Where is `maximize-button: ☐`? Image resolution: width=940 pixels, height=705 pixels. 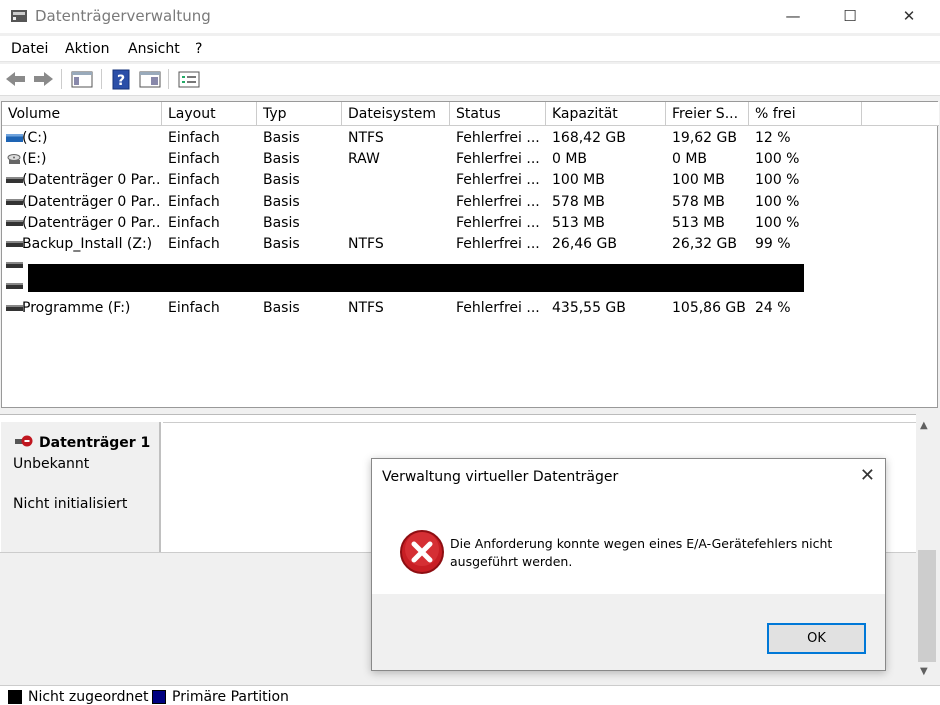 maximize-button: ☐ is located at coordinates (850, 16).